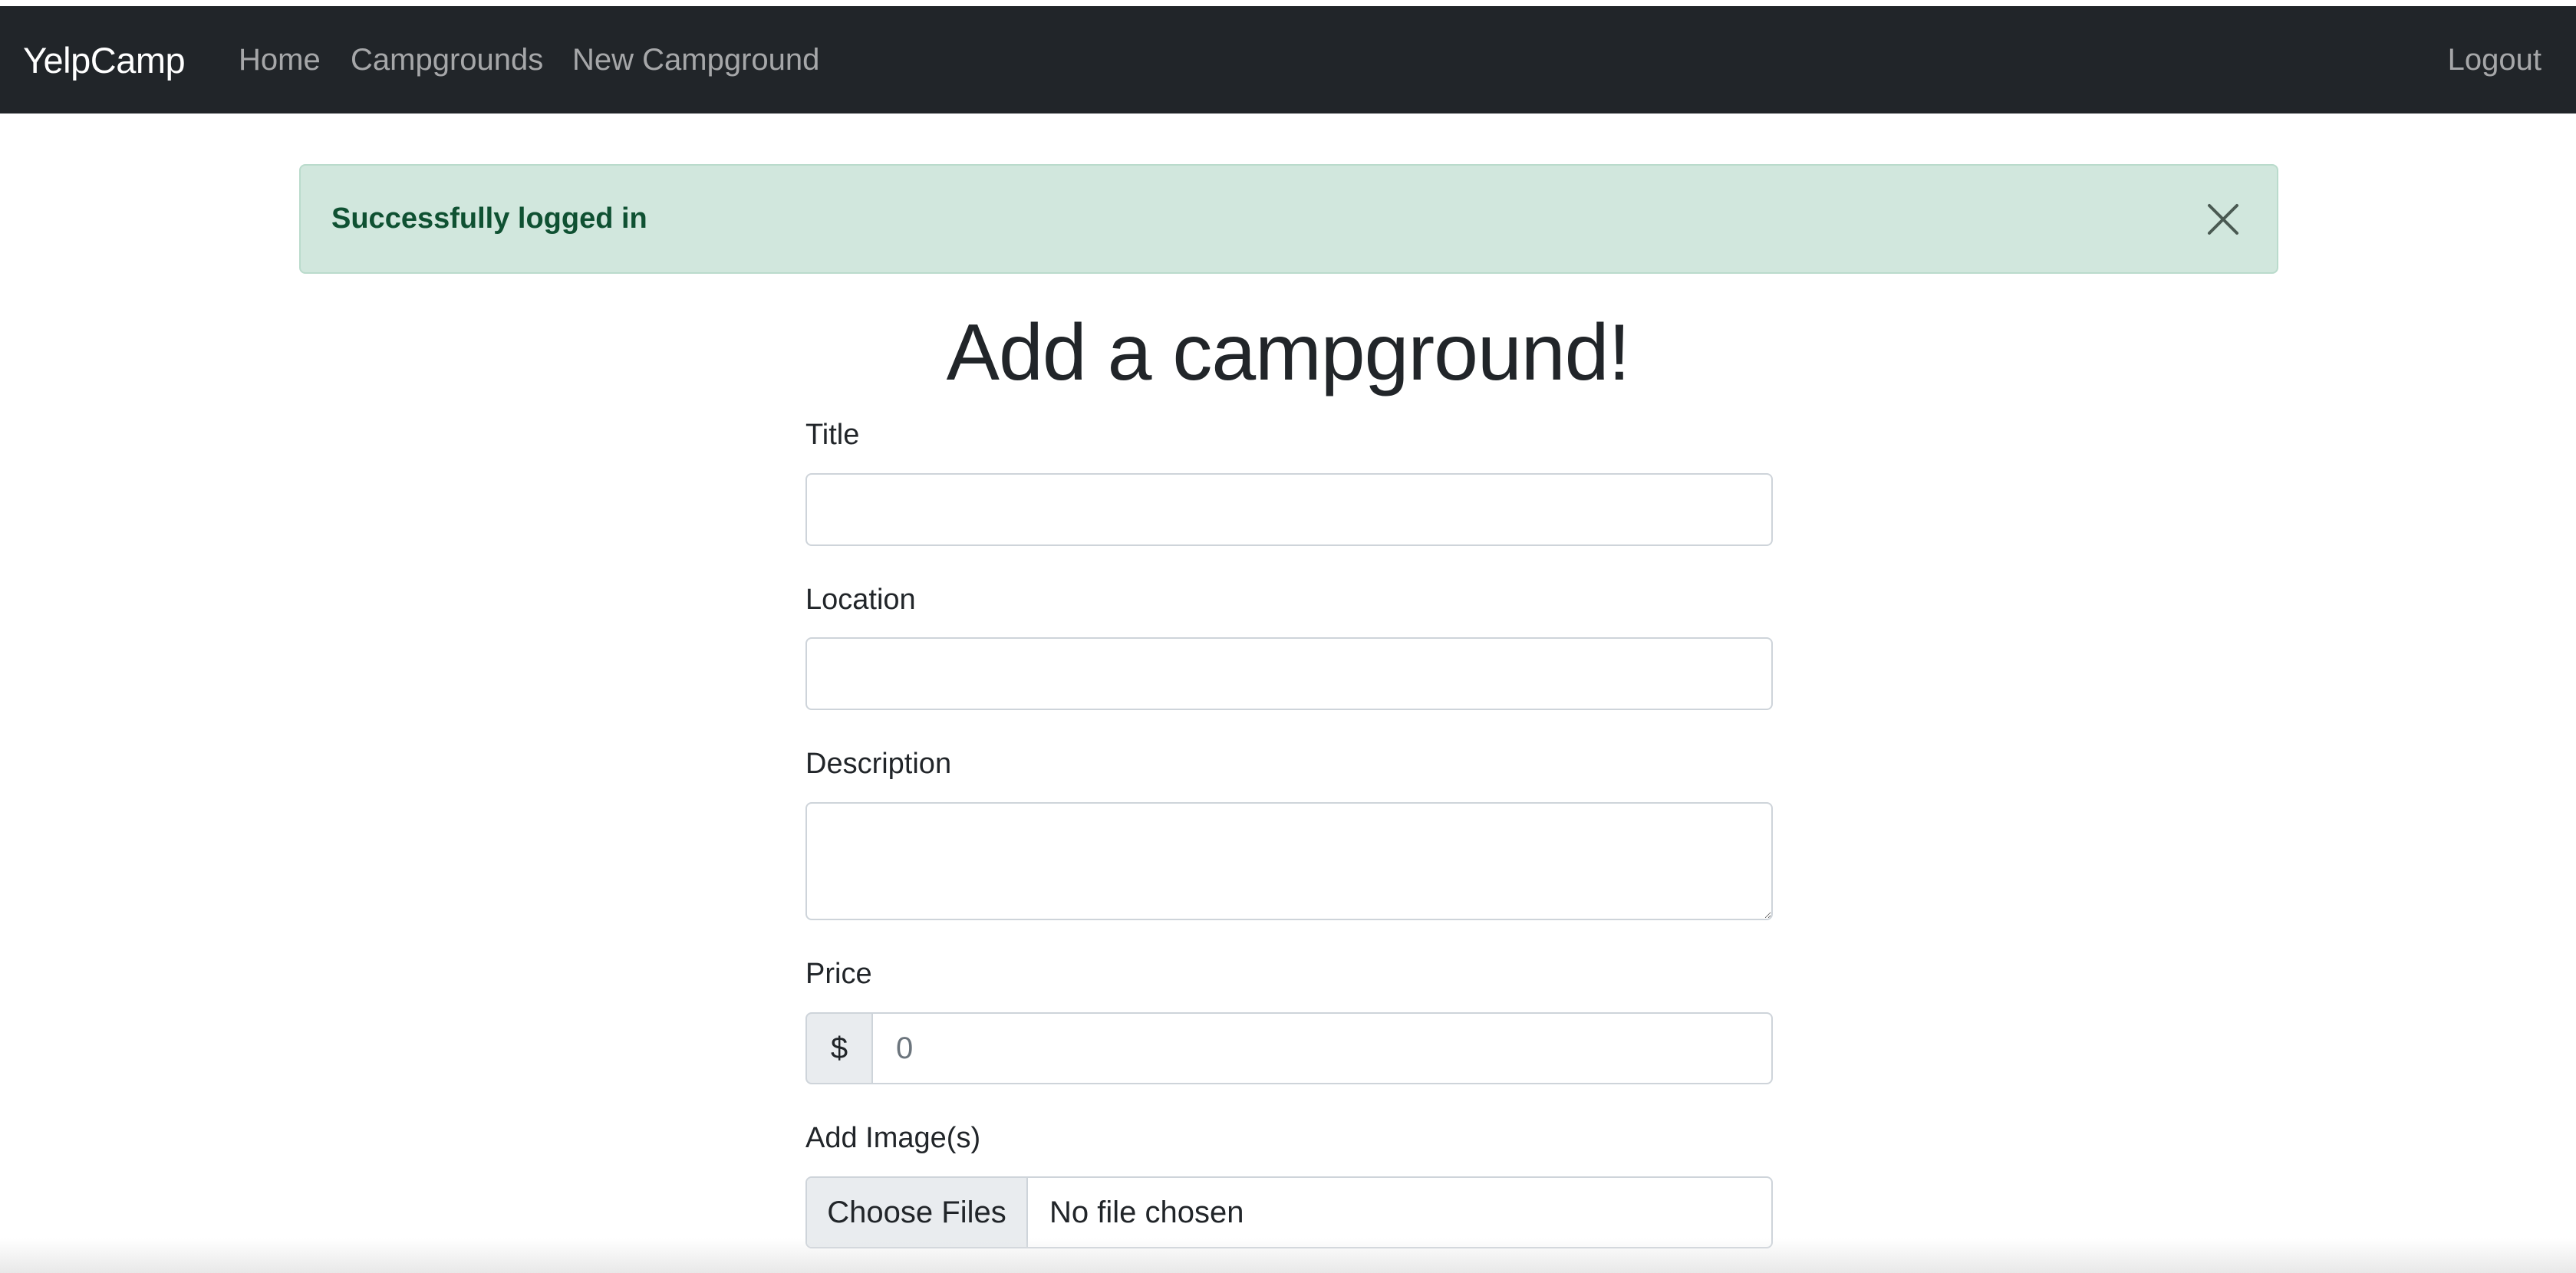 The width and height of the screenshot is (2576, 1273). What do you see at coordinates (1322, 1048) in the screenshot?
I see `price-input` at bounding box center [1322, 1048].